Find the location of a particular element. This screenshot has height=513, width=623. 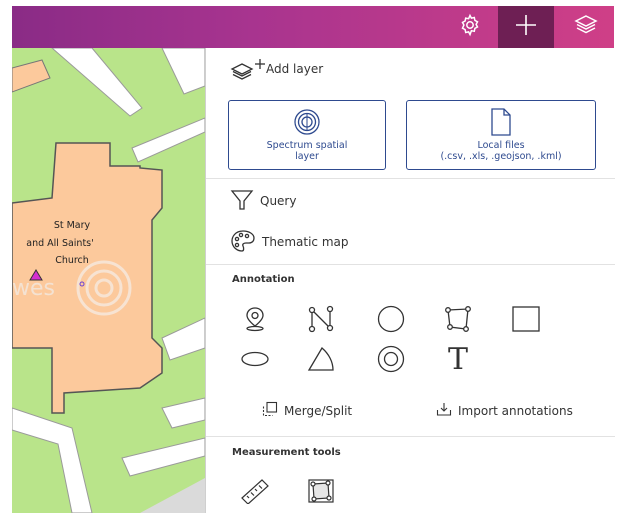

rectangle-tool is located at coordinates (526, 321).